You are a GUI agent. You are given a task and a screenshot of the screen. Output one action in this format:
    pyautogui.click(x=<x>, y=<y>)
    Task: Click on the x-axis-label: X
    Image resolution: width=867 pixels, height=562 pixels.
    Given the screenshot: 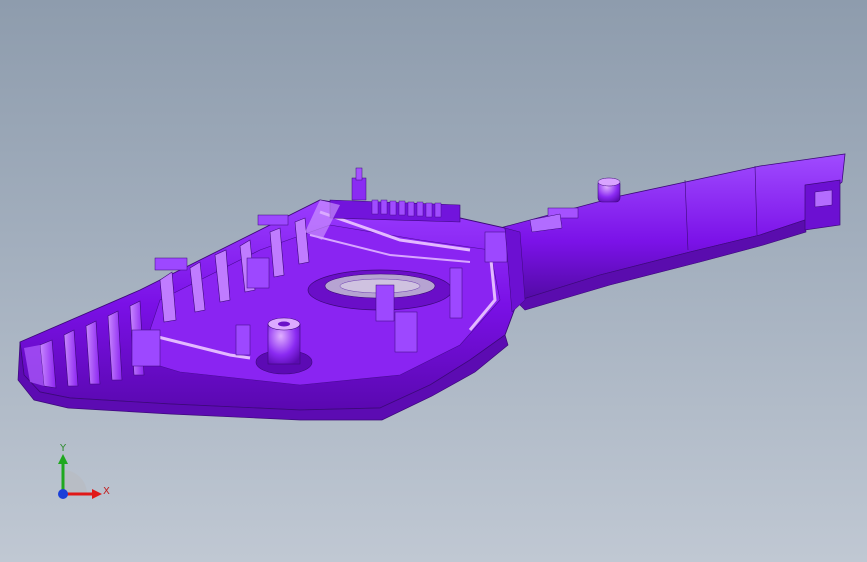 What is the action you would take?
    pyautogui.click(x=106, y=491)
    